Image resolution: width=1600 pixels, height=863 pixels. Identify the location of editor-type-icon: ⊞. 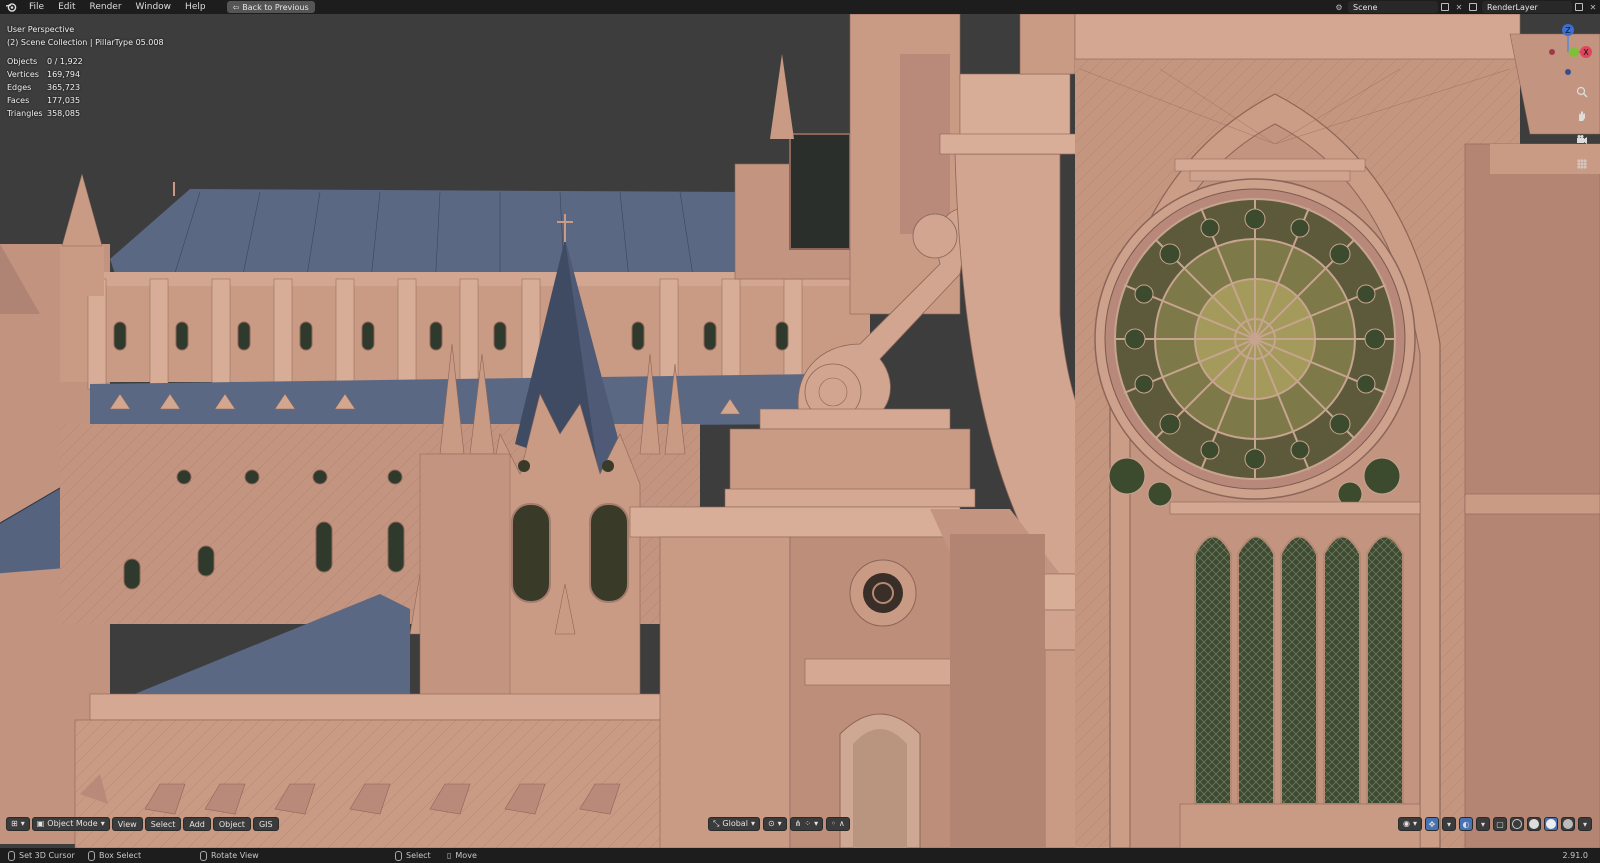
(14, 823).